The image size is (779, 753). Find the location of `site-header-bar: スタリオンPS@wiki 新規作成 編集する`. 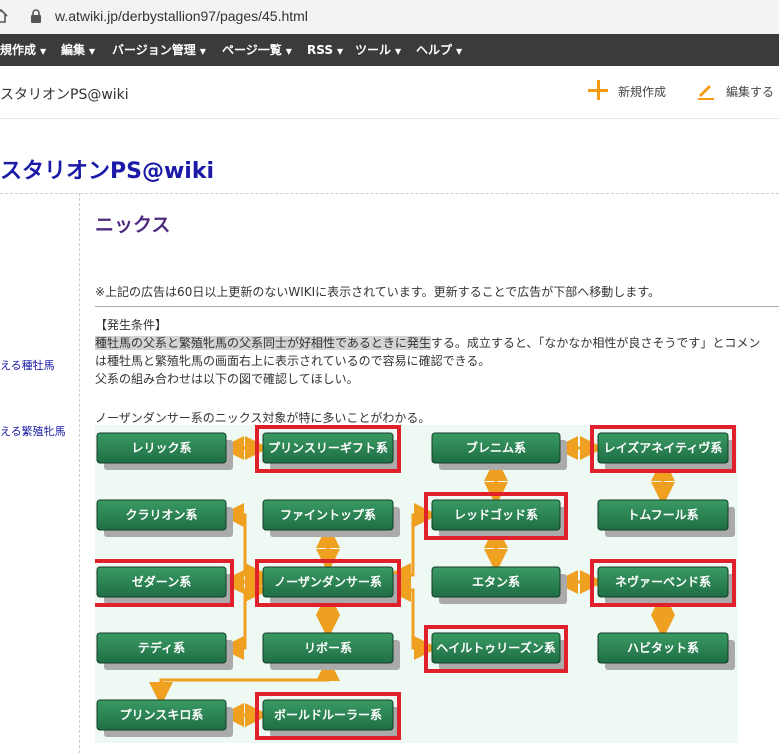

site-header-bar: スタリオンPS@wiki 新規作成 編集する is located at coordinates (389, 92).